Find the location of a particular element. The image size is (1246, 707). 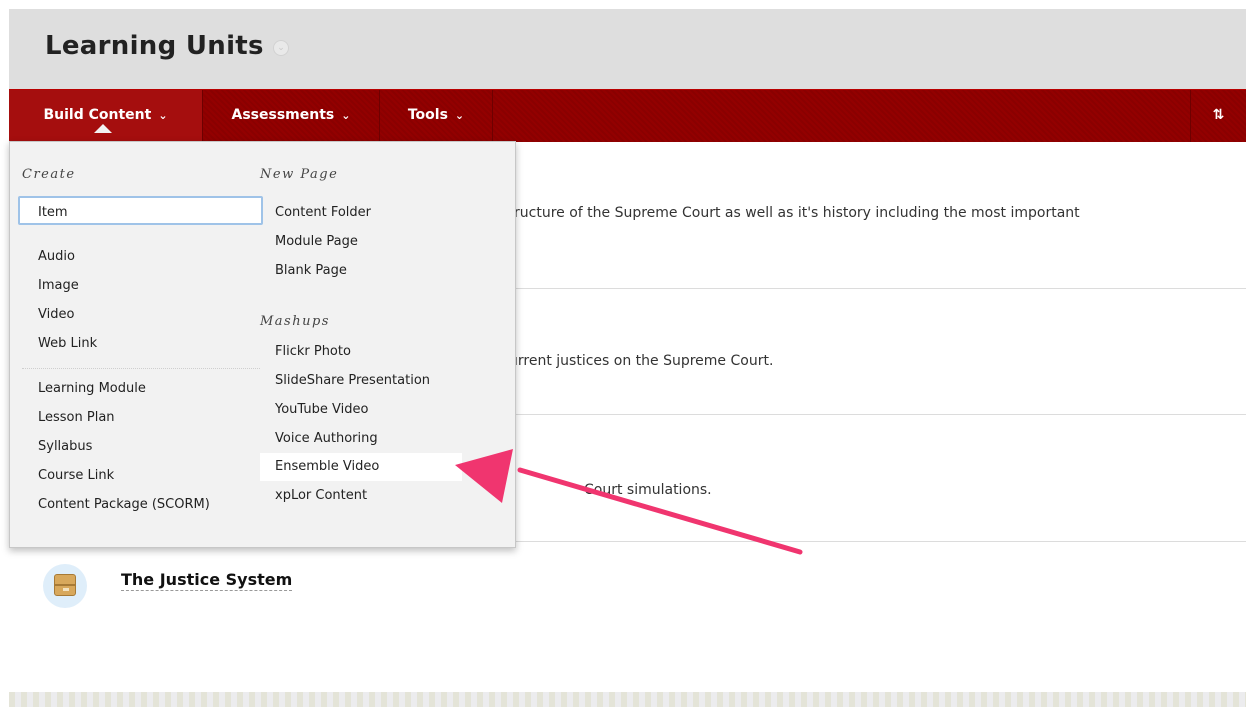

content-package-icon is located at coordinates (65, 586).